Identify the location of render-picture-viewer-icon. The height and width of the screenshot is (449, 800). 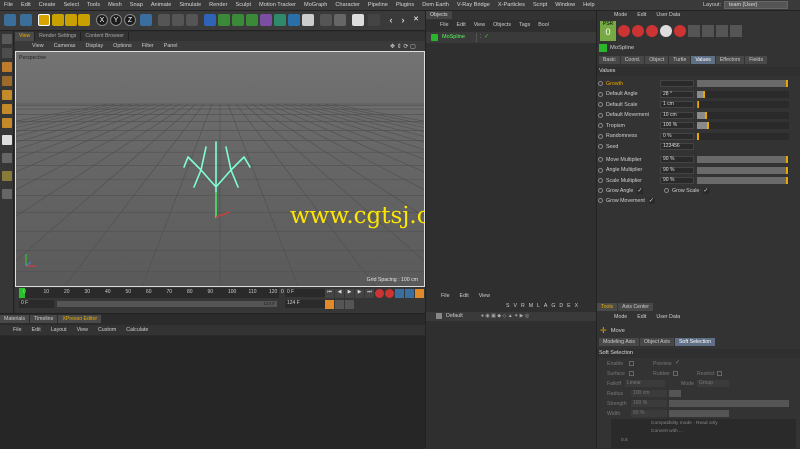
(178, 20).